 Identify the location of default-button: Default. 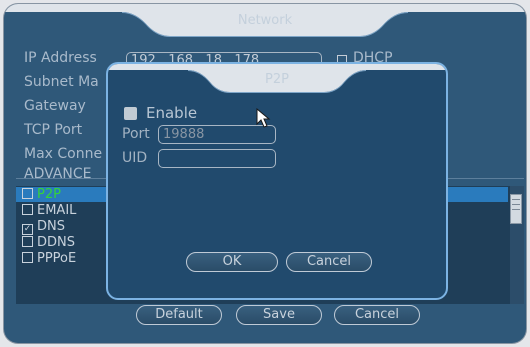
(179, 315).